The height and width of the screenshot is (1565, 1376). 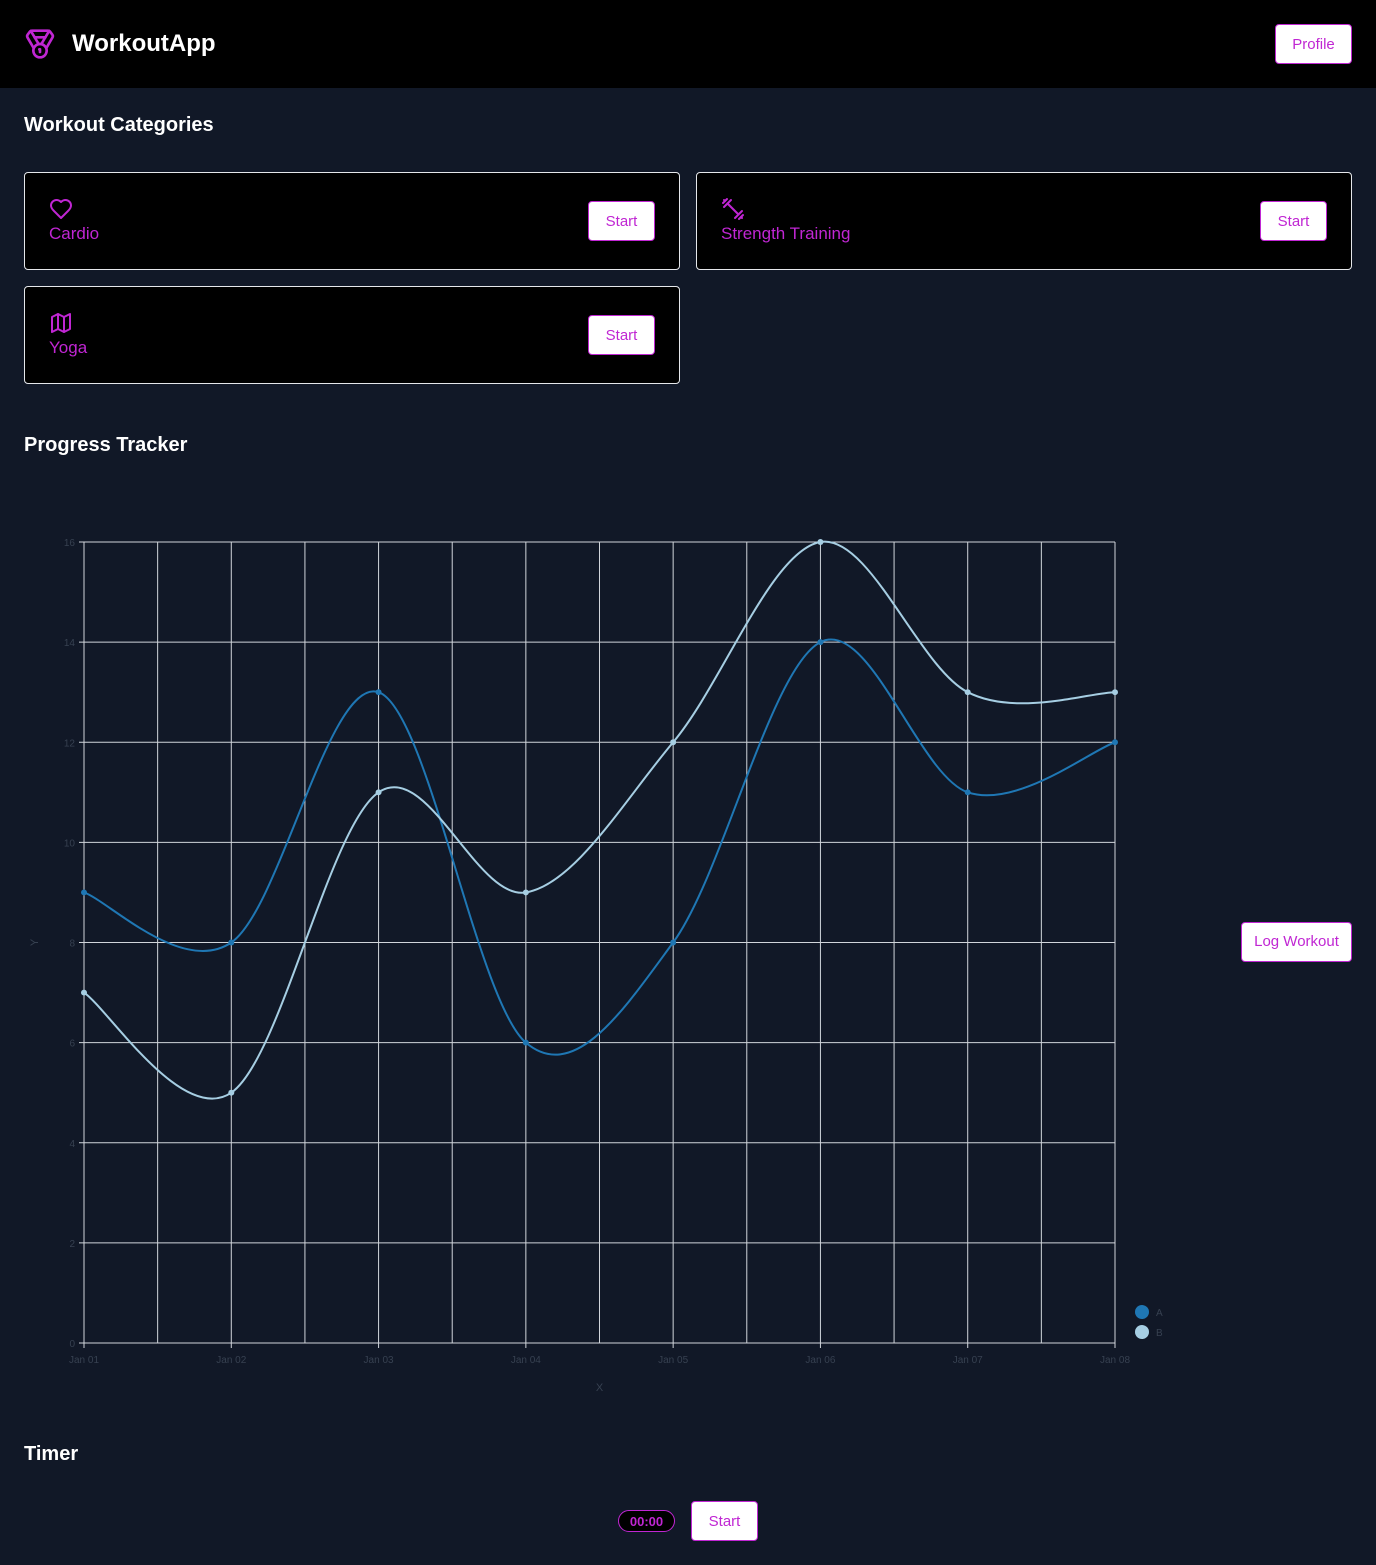 What do you see at coordinates (74, 233) in the screenshot?
I see `category-label: Cardio` at bounding box center [74, 233].